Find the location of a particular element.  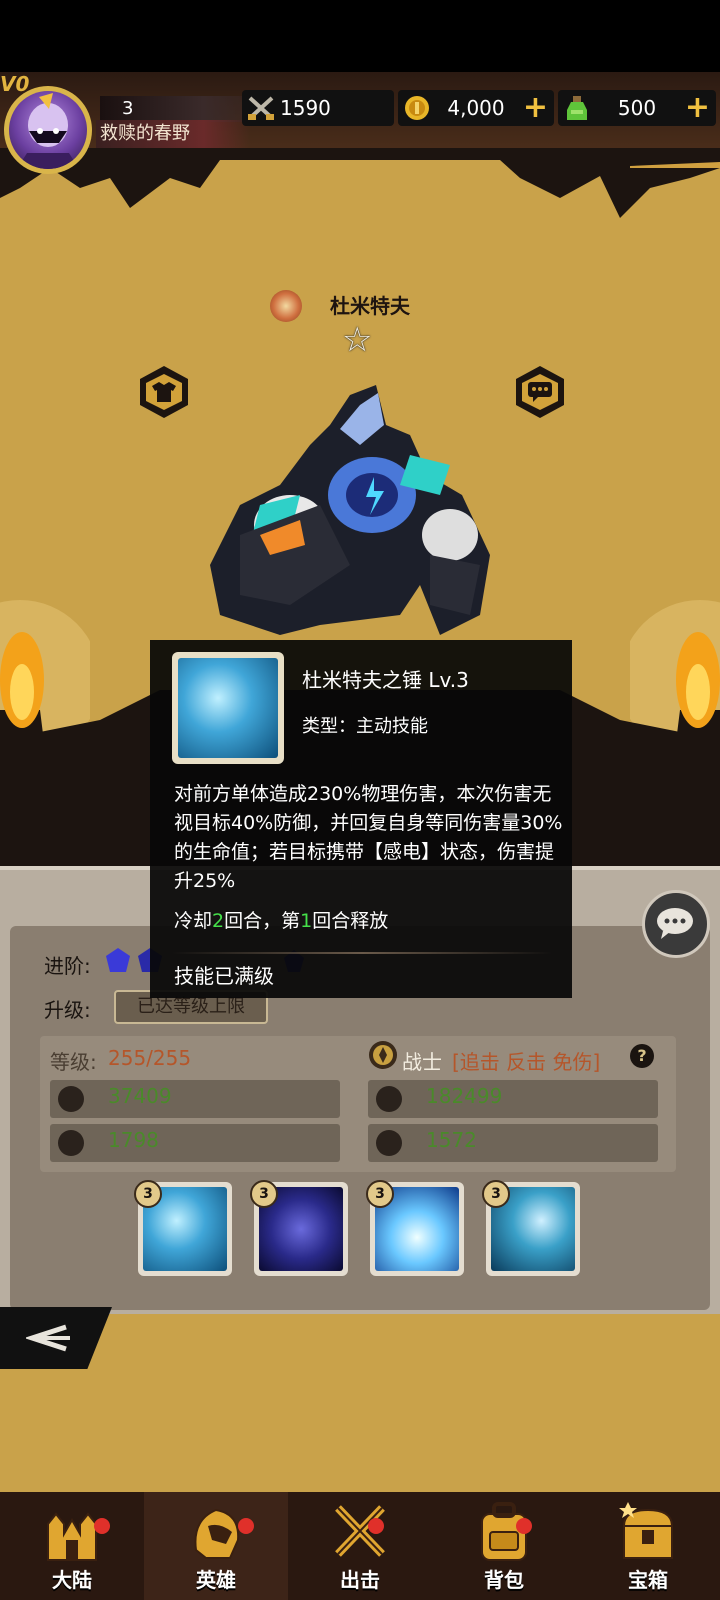

tooltip-divider is located at coordinates (362, 953).